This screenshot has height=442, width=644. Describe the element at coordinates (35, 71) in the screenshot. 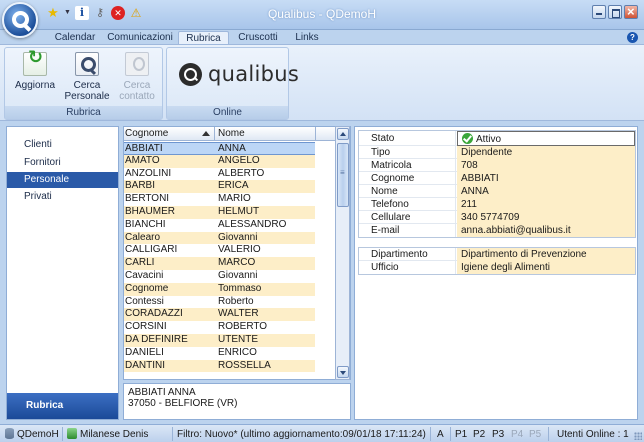

I see `aggiorna-button: Aggiorna` at that location.